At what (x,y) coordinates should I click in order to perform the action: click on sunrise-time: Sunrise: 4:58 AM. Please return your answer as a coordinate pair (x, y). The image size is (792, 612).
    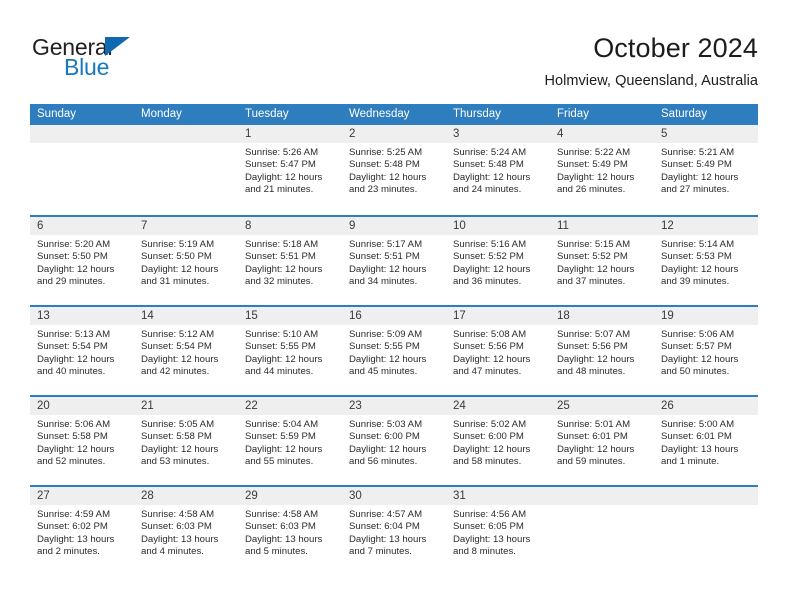
    Looking at the image, I should click on (282, 514).